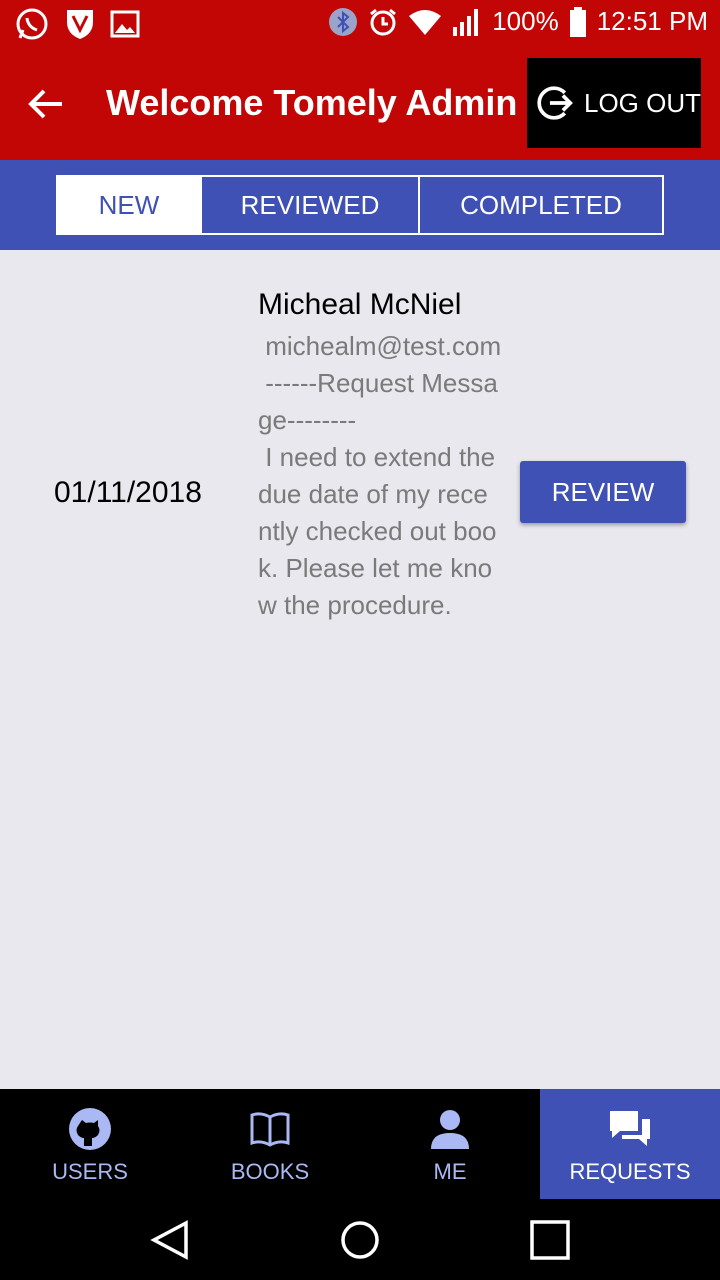 The height and width of the screenshot is (1280, 720). I want to click on tabs-bar: NEW REVIEWED COMPLETED, so click(360, 205).